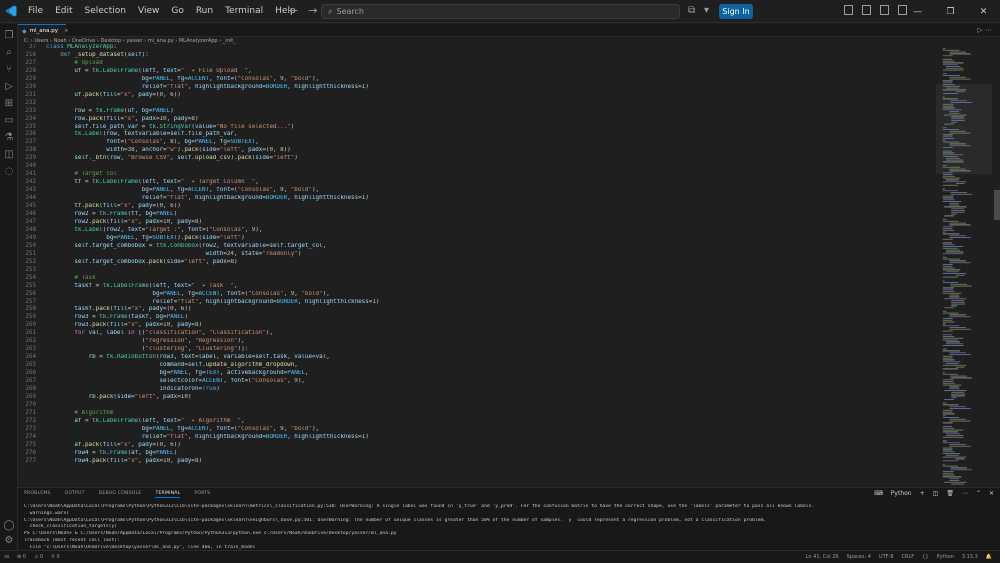 The height and width of the screenshot is (563, 1000). What do you see at coordinates (964, 129) in the screenshot?
I see `minimap-slider` at bounding box center [964, 129].